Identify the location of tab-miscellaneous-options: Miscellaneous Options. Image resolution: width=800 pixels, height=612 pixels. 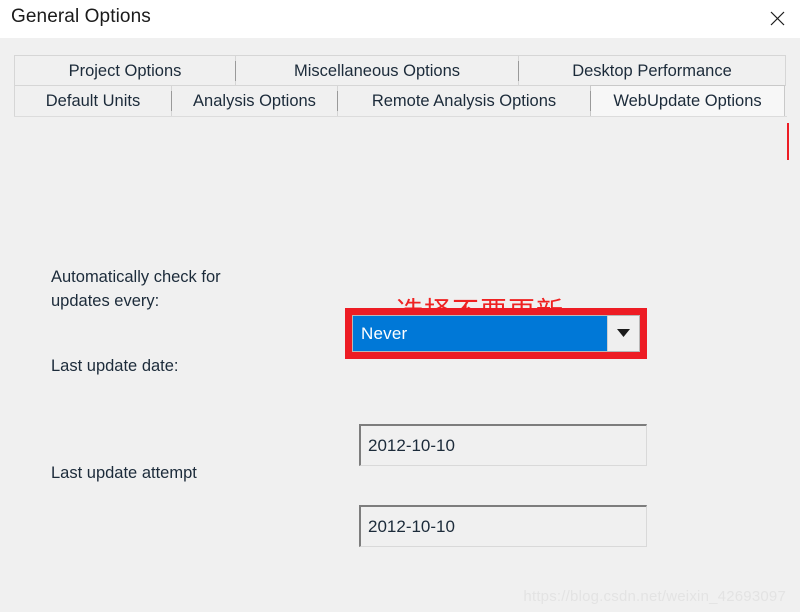
(377, 70).